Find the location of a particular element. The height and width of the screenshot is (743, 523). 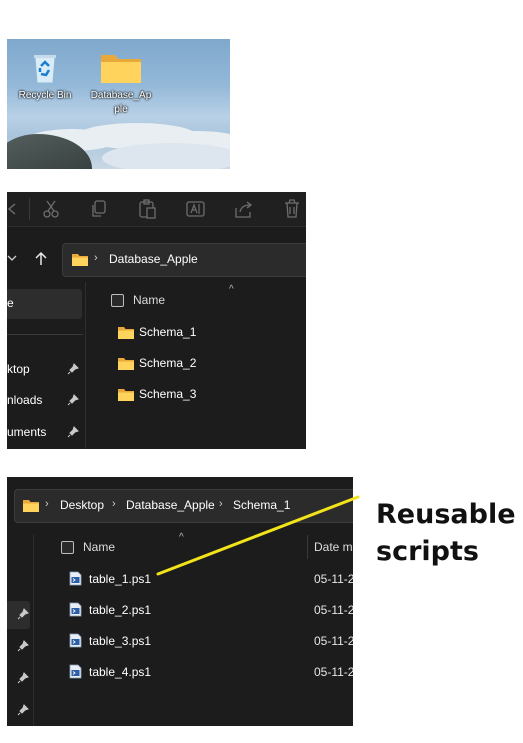

address-bar: › Database_Apple is located at coordinates (184, 260).